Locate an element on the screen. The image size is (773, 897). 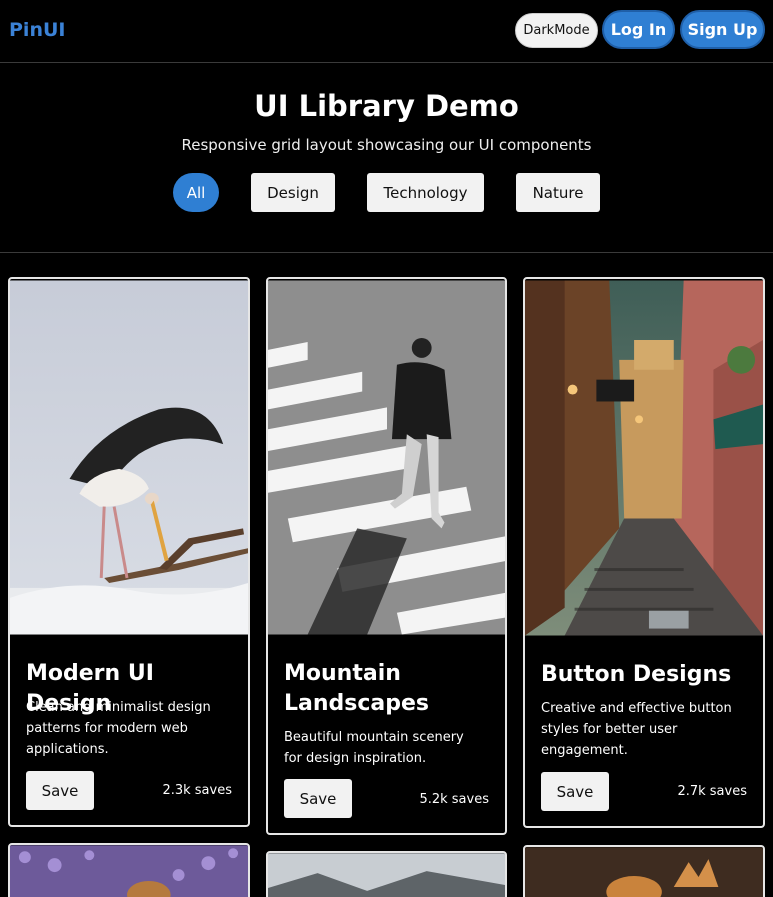
page-title: UI Library Demo is located at coordinates (386, 106).